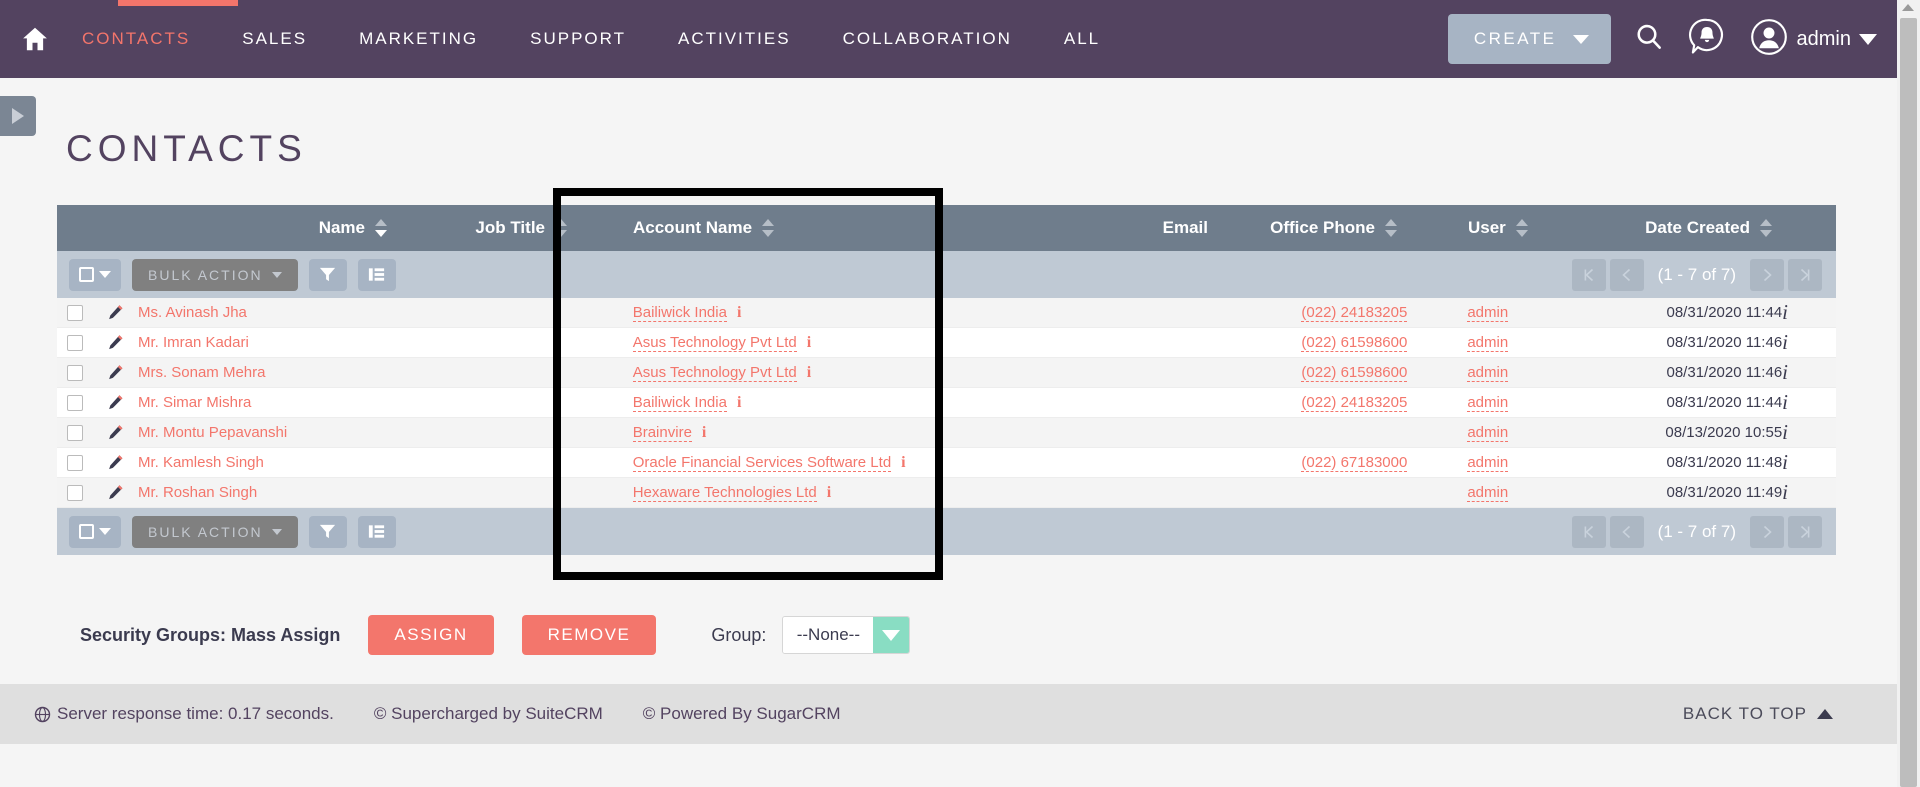  Describe the element at coordinates (589, 635) in the screenshot. I see `remove-button: REMOVE` at that location.